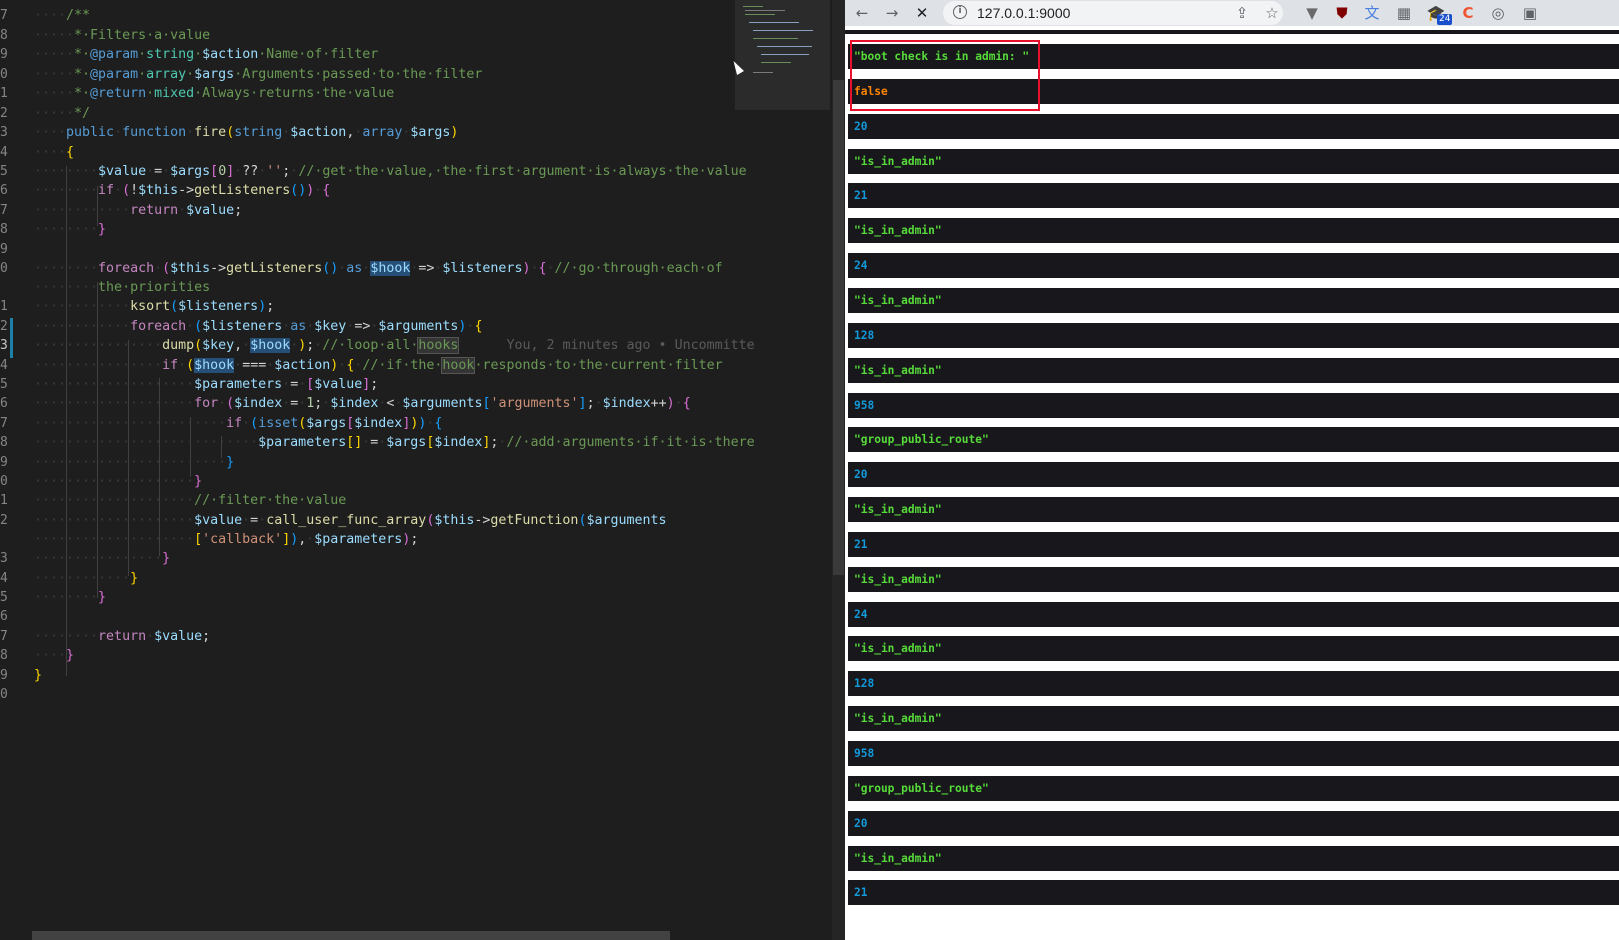 The width and height of the screenshot is (1619, 940). What do you see at coordinates (1445, 19) in the screenshot?
I see `extension-badge: 24` at bounding box center [1445, 19].